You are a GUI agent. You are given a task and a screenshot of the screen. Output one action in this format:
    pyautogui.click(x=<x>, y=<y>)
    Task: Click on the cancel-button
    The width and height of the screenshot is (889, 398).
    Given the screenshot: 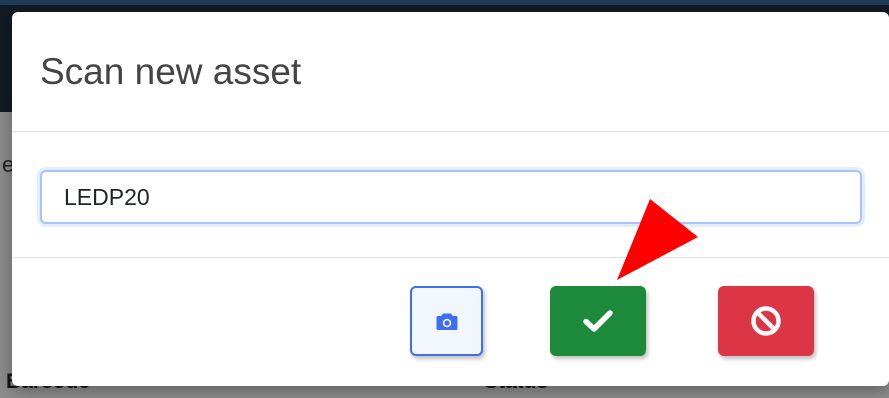 What is the action you would take?
    pyautogui.click(x=766, y=321)
    